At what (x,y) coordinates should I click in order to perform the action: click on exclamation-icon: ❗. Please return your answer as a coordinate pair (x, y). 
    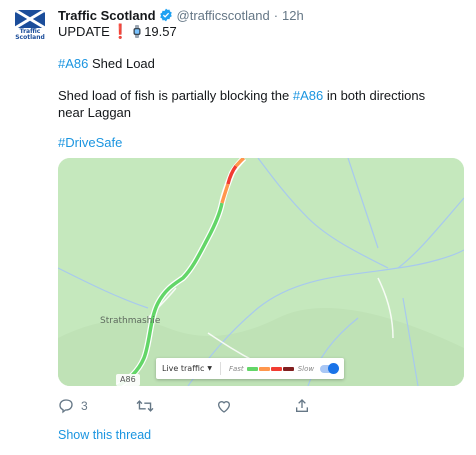
    Looking at the image, I should click on (120, 31).